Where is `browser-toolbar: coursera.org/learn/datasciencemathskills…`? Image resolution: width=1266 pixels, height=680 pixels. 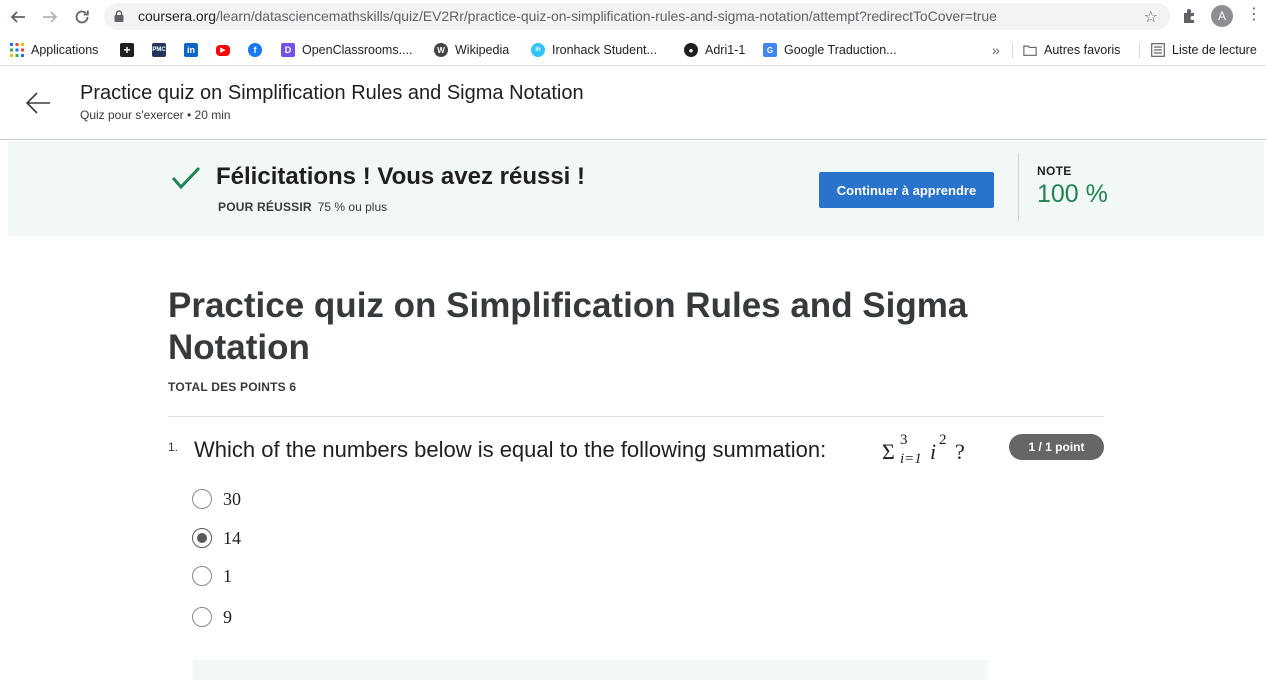 browser-toolbar: coursera.org/learn/datasciencemathskills… is located at coordinates (633, 17).